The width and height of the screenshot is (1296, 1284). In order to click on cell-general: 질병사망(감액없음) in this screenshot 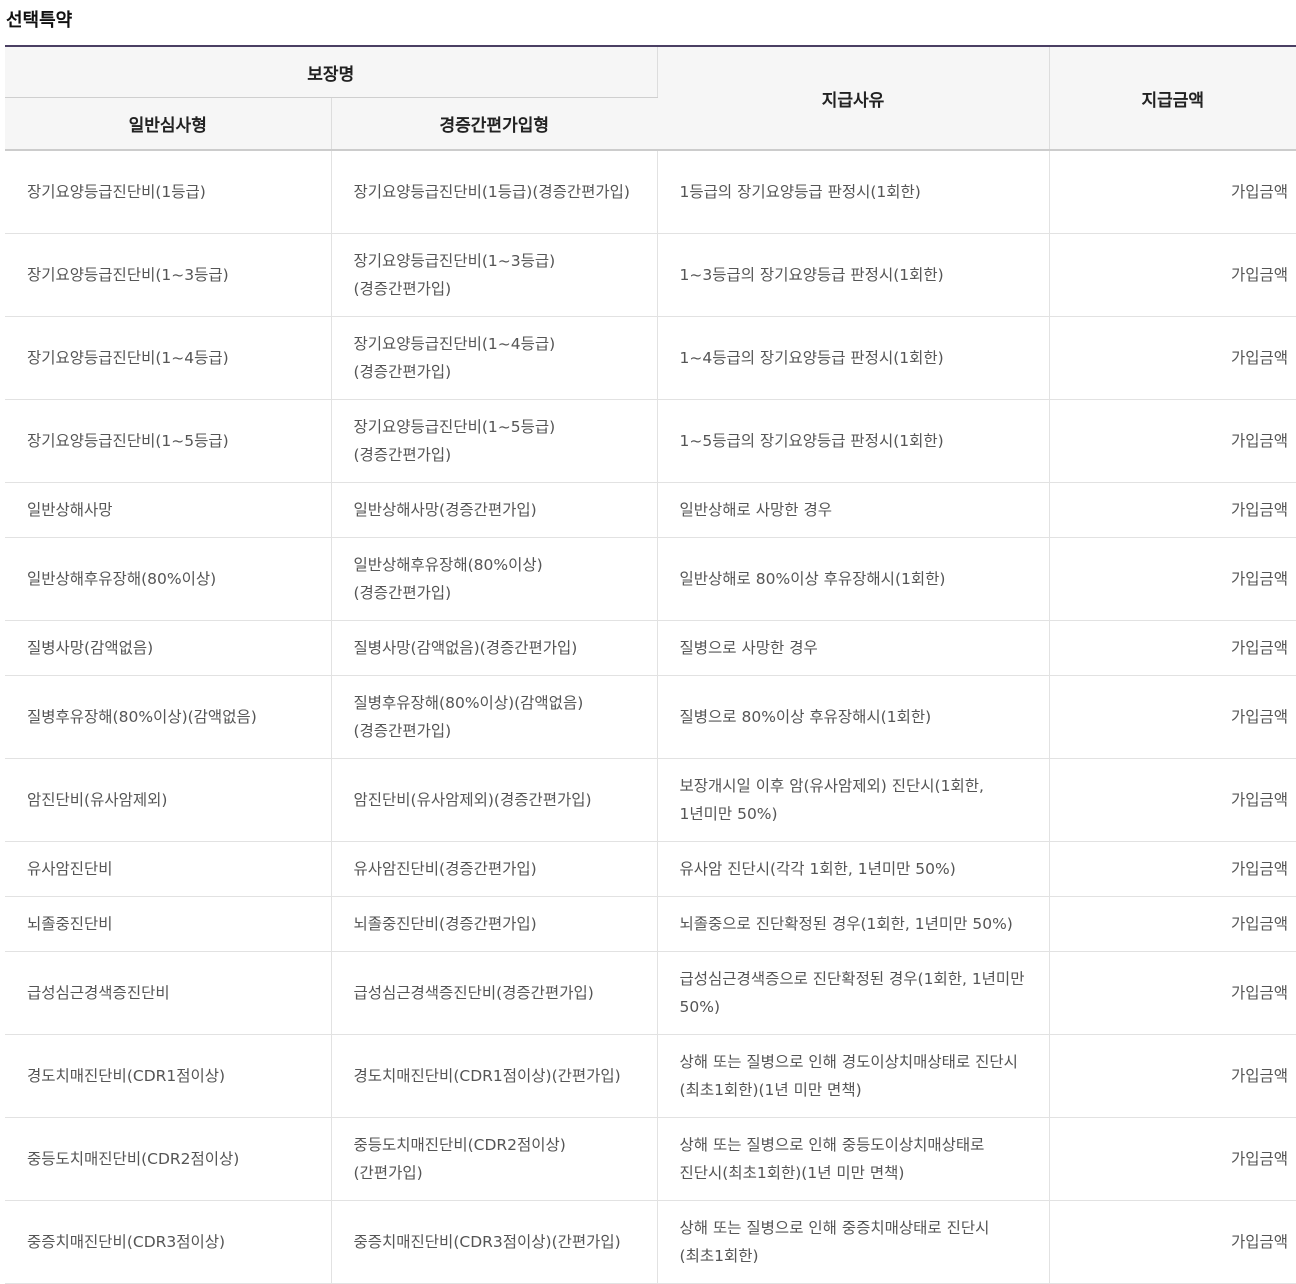, I will do `click(168, 648)`.